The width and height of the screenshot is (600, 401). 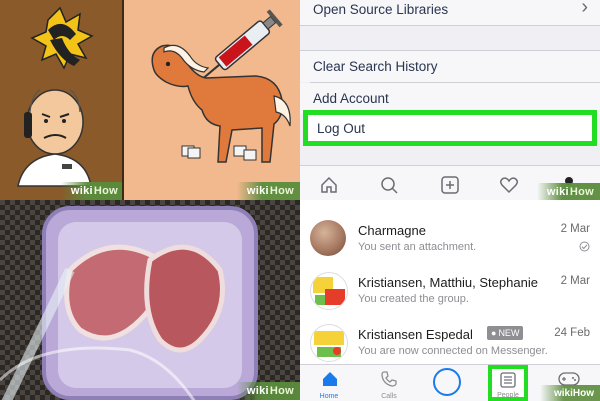 What do you see at coordinates (450, 128) in the screenshot?
I see `settings-row-log-out: Log Out` at bounding box center [450, 128].